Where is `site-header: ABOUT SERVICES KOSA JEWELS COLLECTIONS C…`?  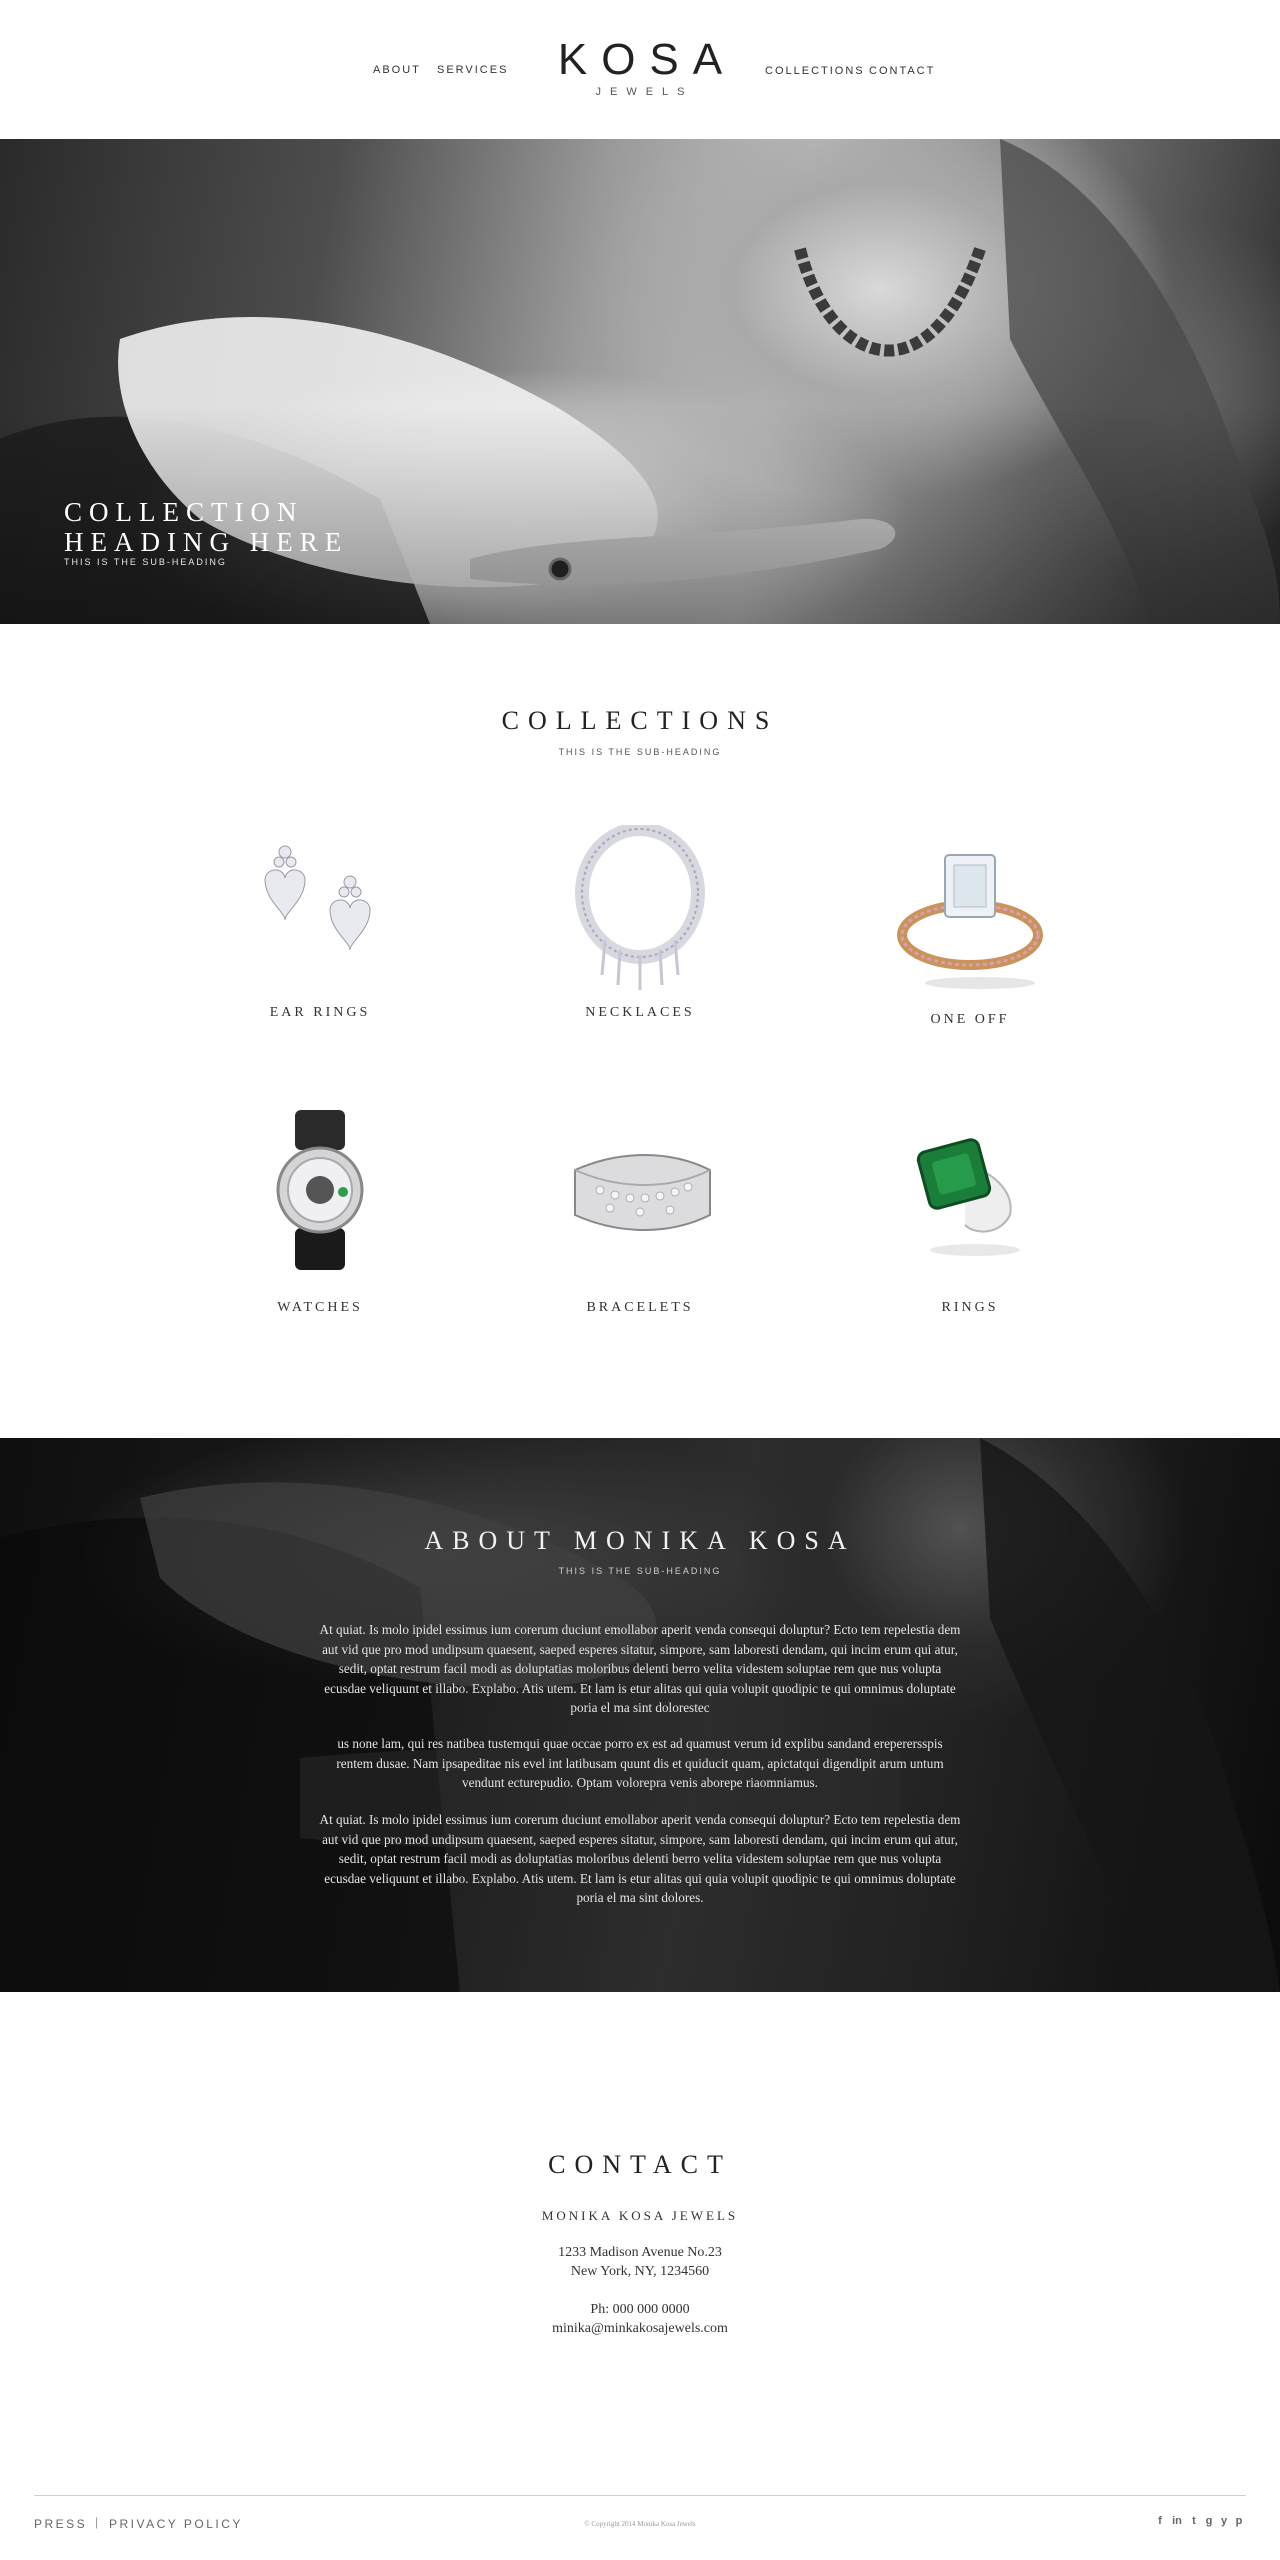
site-header: ABOUT SERVICES KOSA JEWELS COLLECTIONS C… is located at coordinates (640, 69).